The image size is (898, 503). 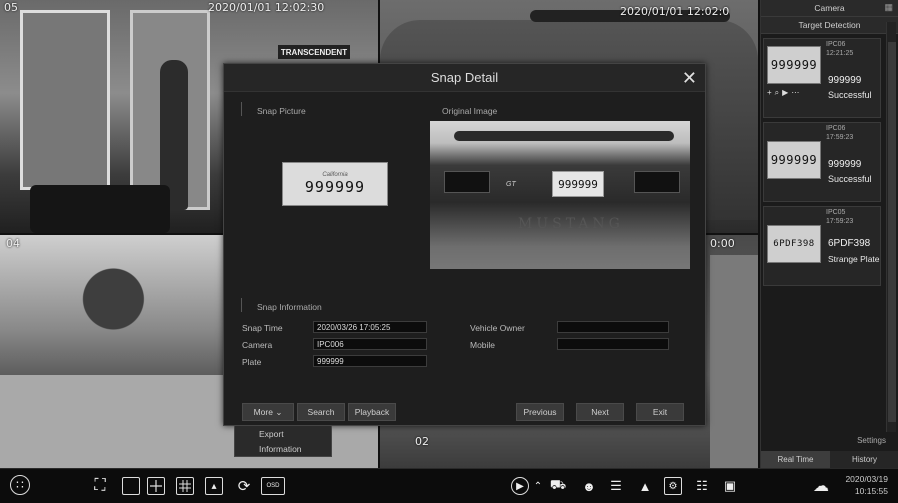 What do you see at coordinates (866, 479) in the screenshot?
I see `clock-date: 2020/03/19` at bounding box center [866, 479].